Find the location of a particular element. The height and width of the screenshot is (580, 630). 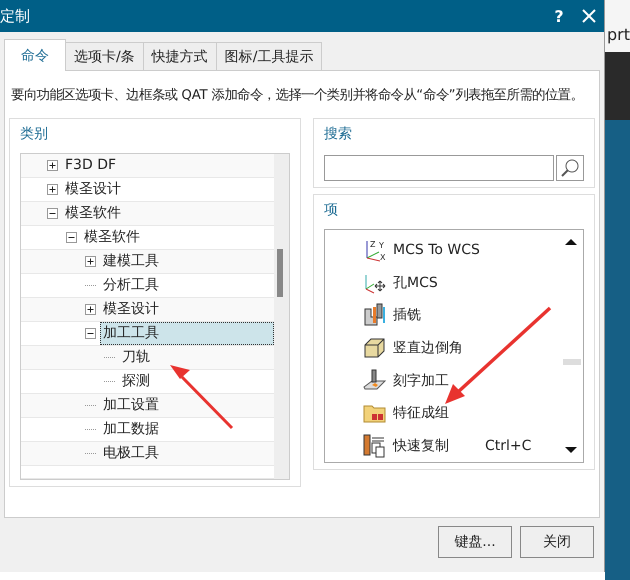

scroll-up-icon is located at coordinates (570, 242).